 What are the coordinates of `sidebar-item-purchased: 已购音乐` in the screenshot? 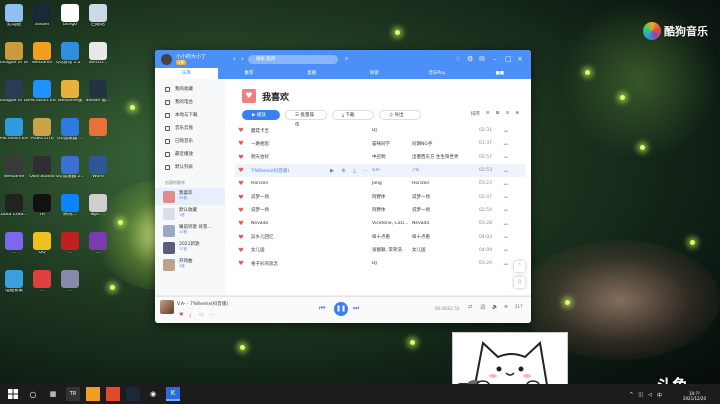 It's located at (190, 141).